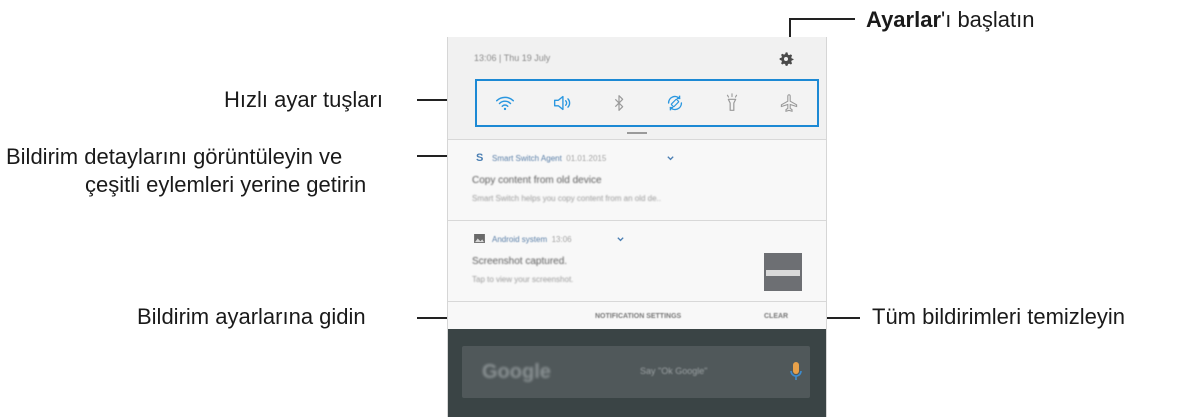  I want to click on notification-settings-callout: Bildirim ayarlarına gidin, so click(251, 316).